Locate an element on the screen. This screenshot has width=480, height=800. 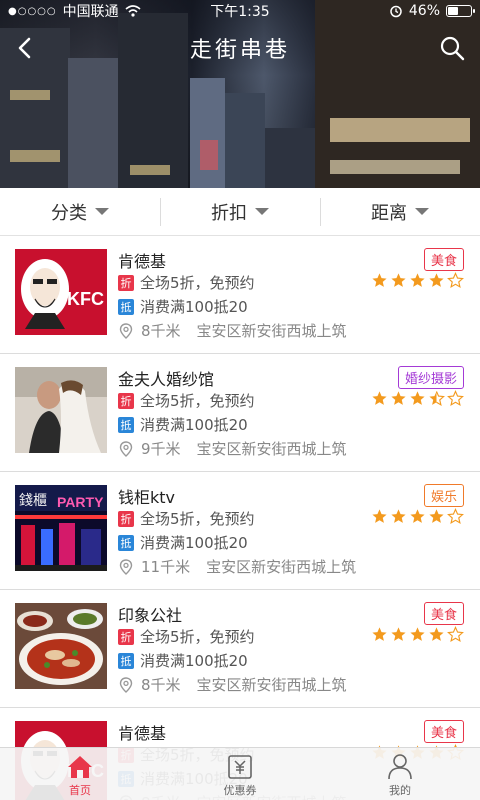
shop-thumbnail is located at coordinates (61, 410).